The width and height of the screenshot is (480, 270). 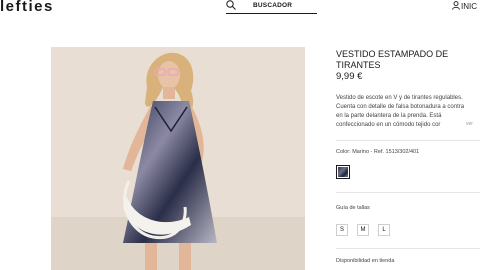 I want to click on size-option-s: S, so click(x=342, y=230).